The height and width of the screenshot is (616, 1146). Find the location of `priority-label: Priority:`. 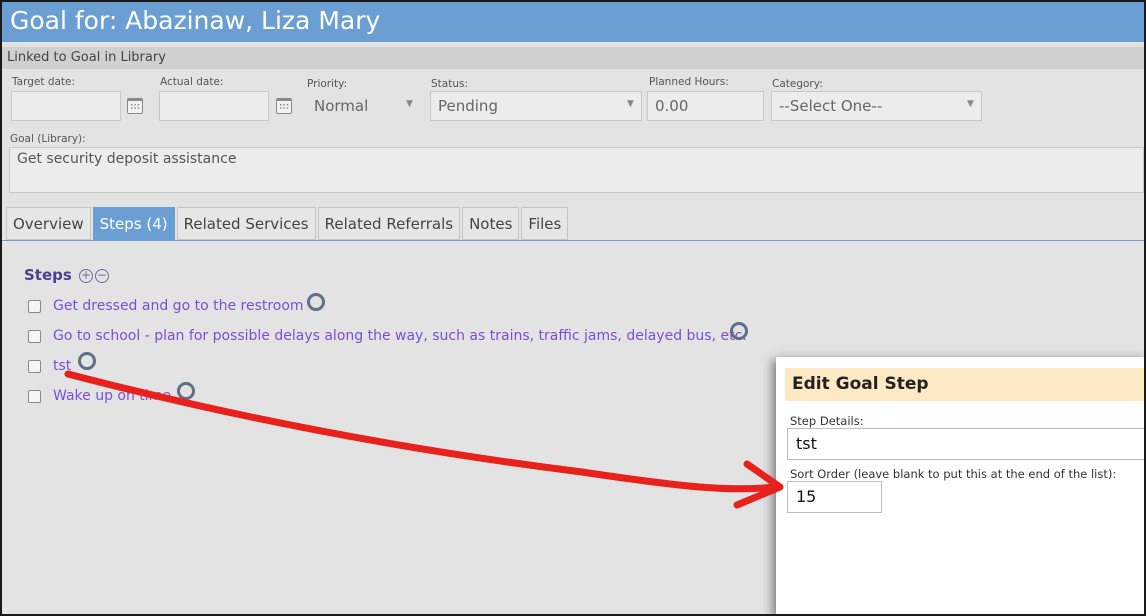

priority-label: Priority: is located at coordinates (327, 84).